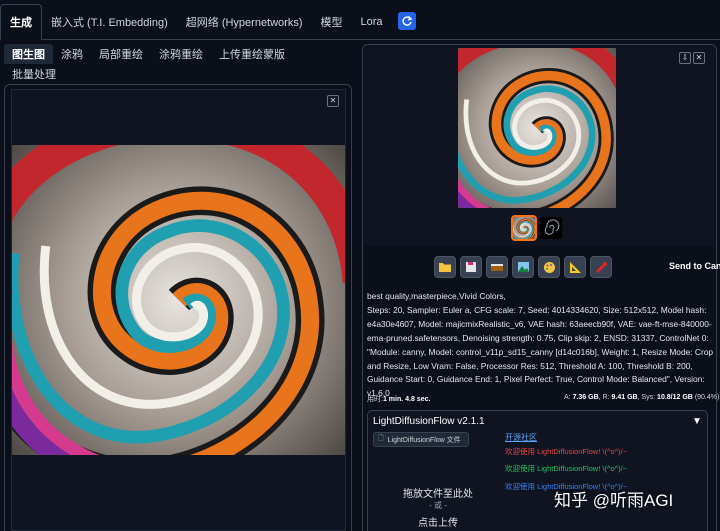  What do you see at coordinates (614, 500) in the screenshot?
I see `watermark: 知乎 @听雨AGI` at bounding box center [614, 500].